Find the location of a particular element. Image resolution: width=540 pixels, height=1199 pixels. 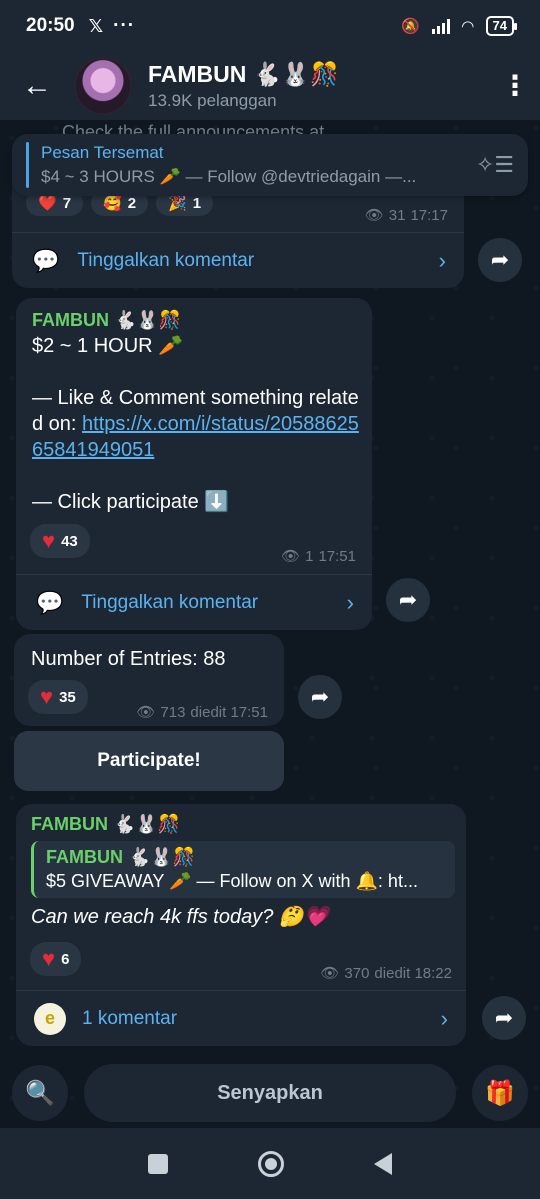

mute-button: Senyapkan is located at coordinates (270, 1093).